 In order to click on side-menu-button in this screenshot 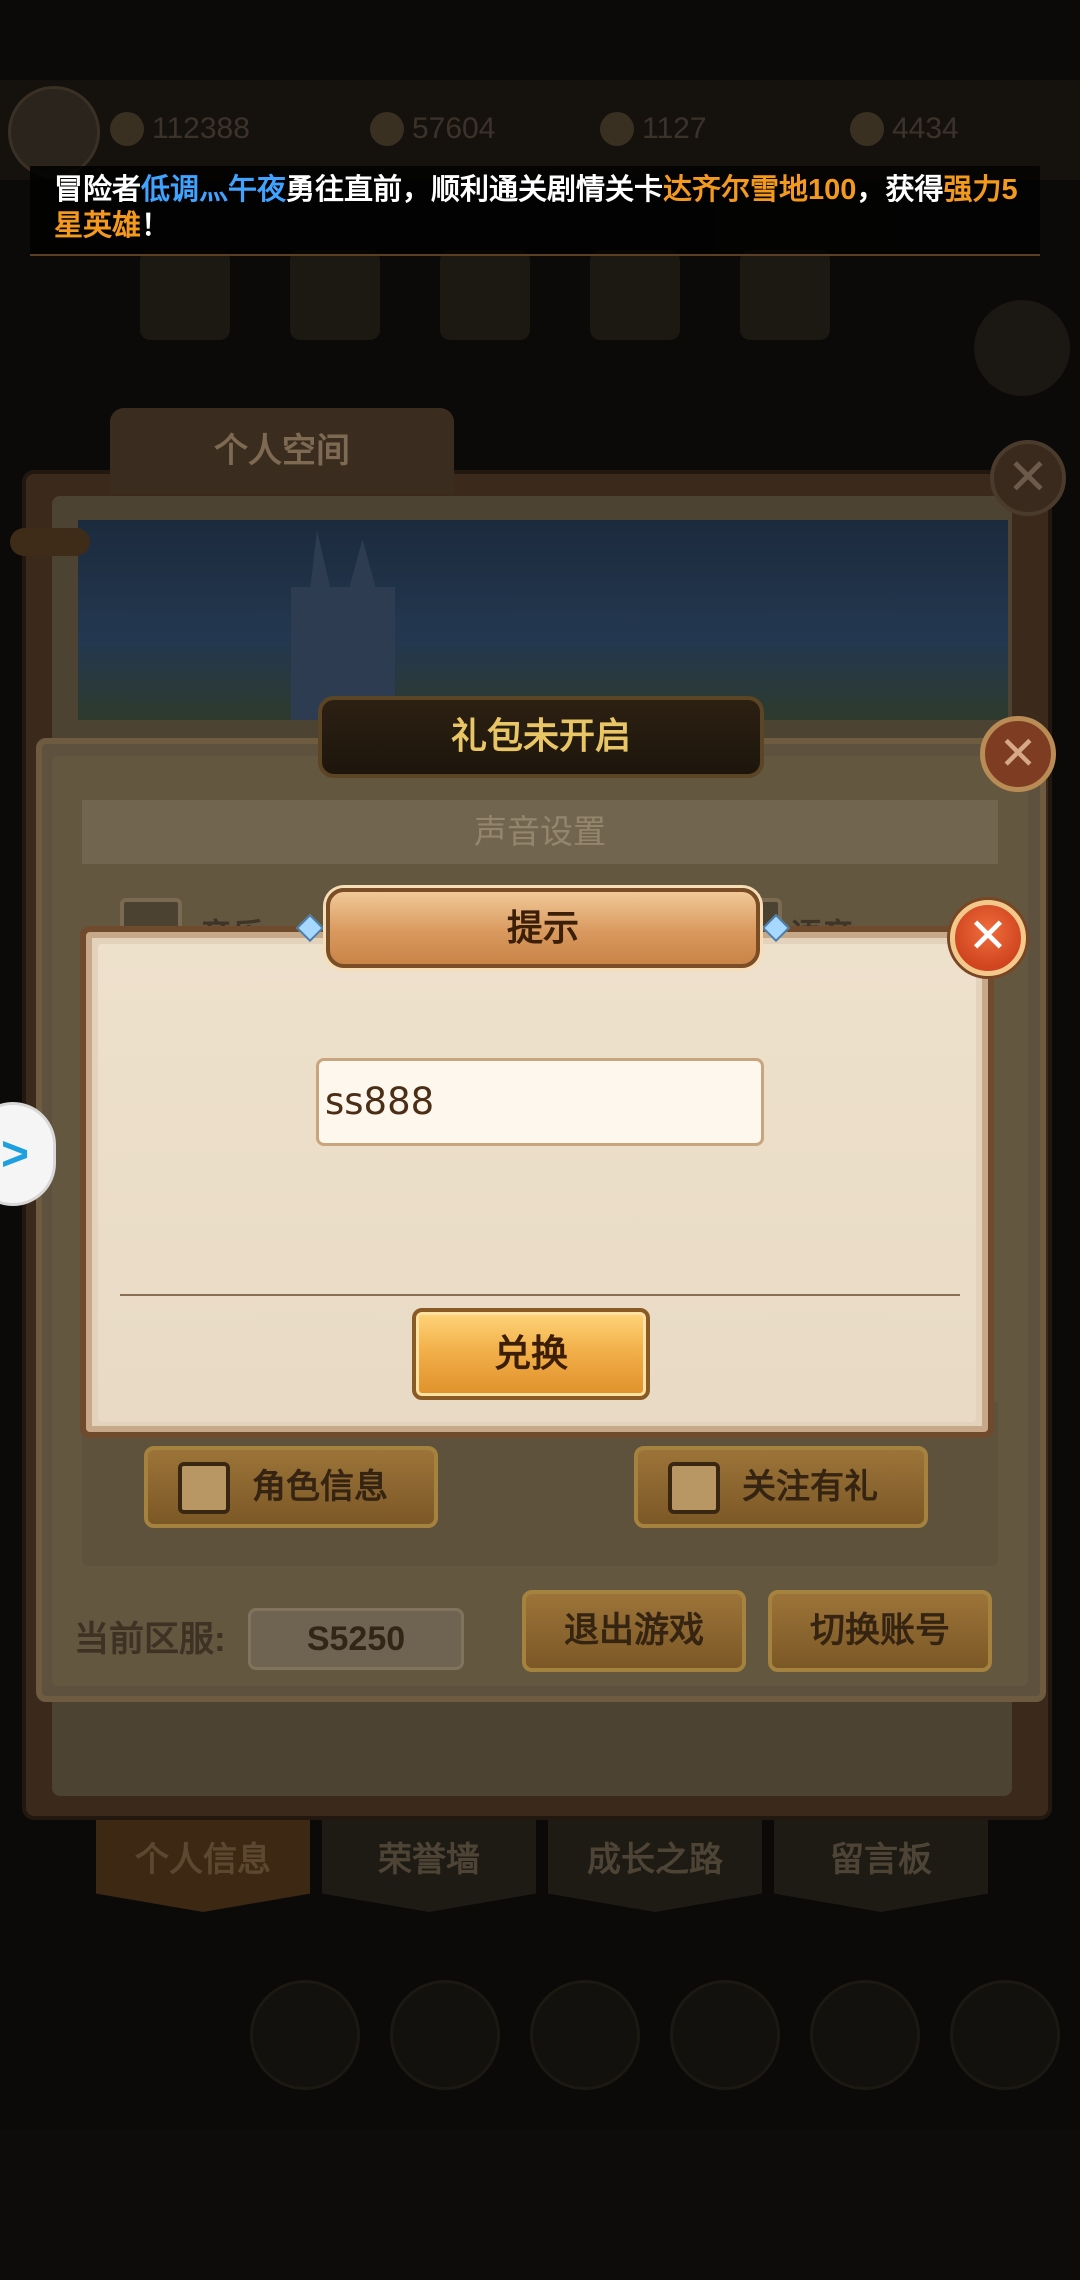, I will do `click(1022, 348)`.